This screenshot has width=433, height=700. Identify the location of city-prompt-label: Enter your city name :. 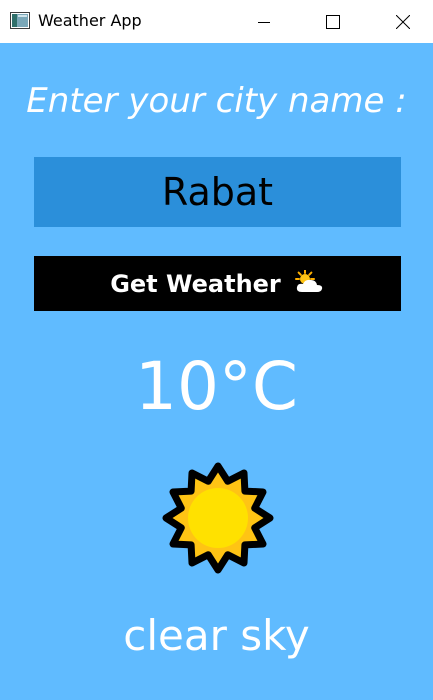
(216, 101).